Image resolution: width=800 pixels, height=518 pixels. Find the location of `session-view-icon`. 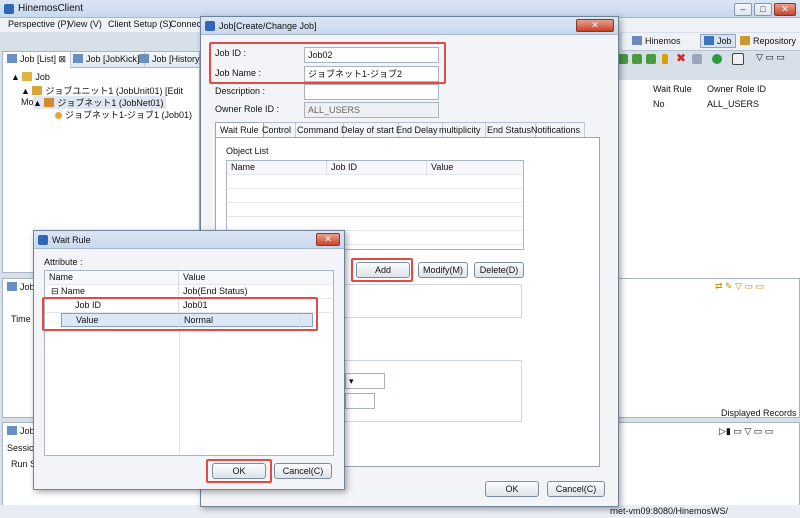

session-view-icon is located at coordinates (12, 430).